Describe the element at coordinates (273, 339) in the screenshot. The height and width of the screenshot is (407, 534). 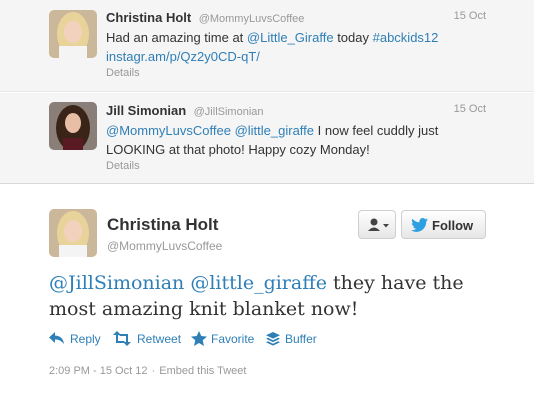
I see `buffer-stack-icon` at that location.